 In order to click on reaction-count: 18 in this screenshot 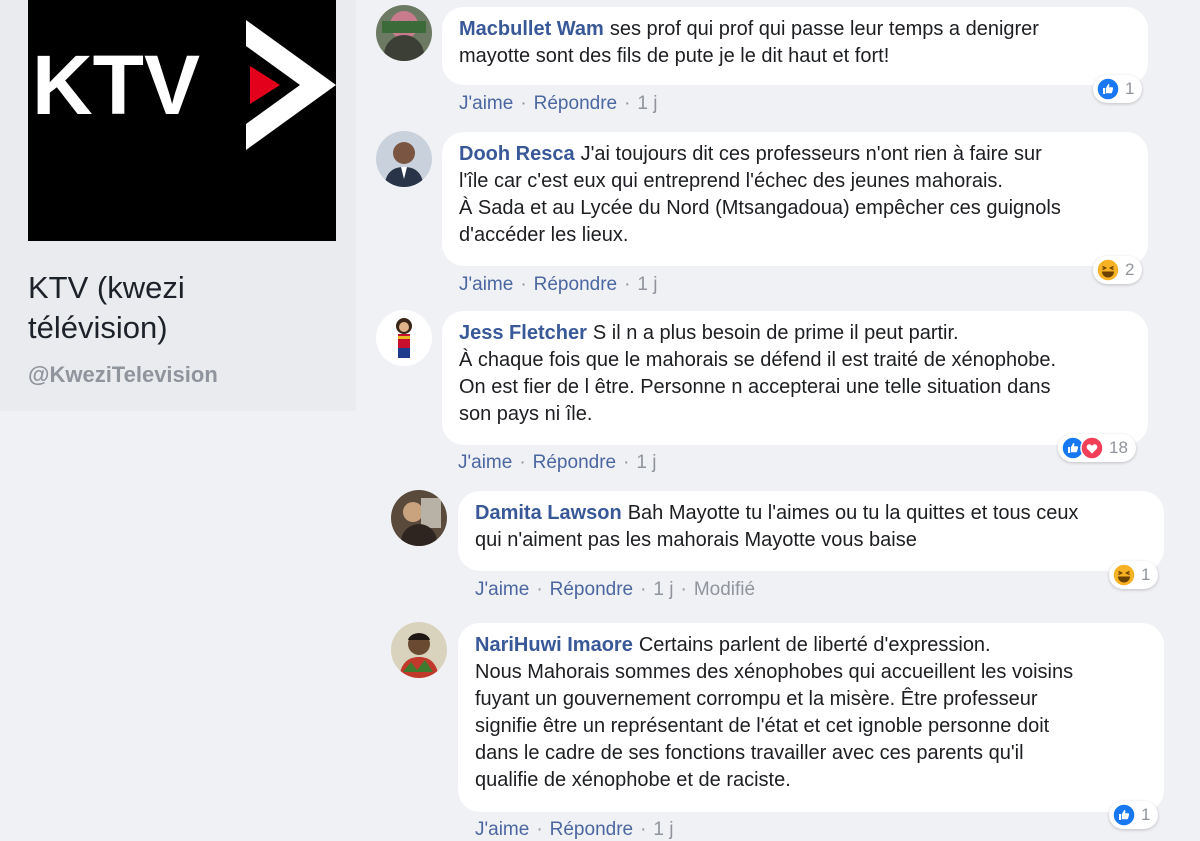, I will do `click(1118, 447)`.